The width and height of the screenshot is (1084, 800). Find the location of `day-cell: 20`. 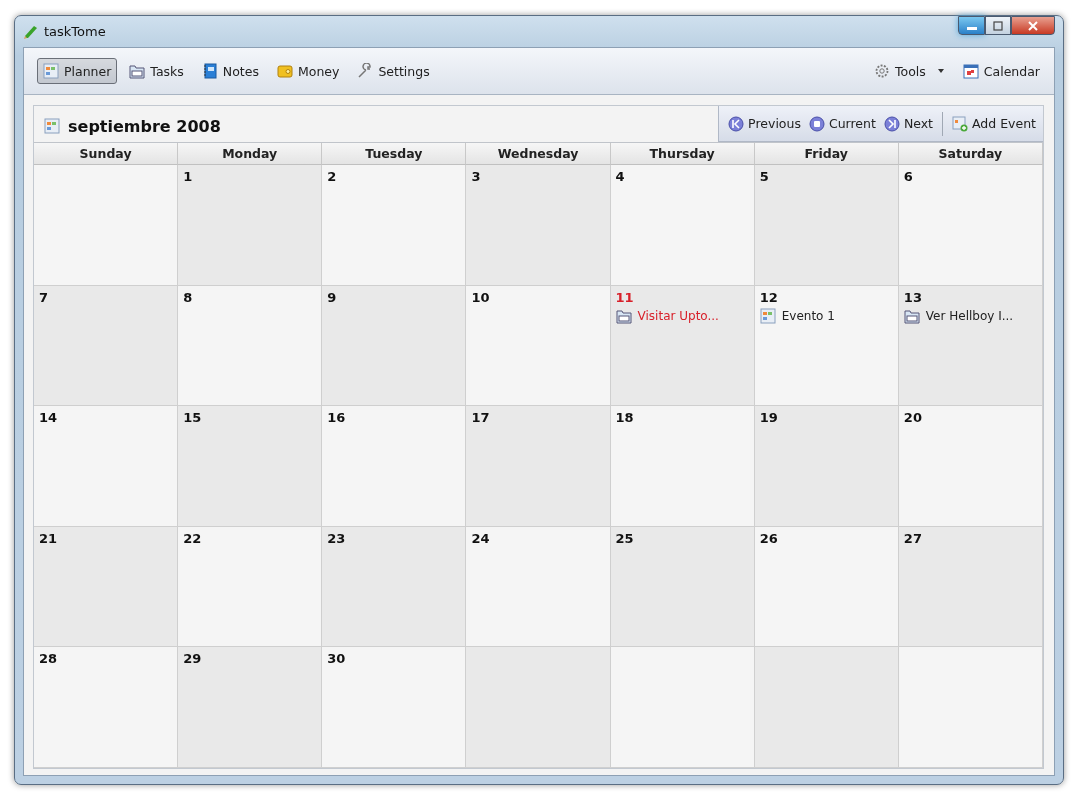

day-cell: 20 is located at coordinates (970, 466).